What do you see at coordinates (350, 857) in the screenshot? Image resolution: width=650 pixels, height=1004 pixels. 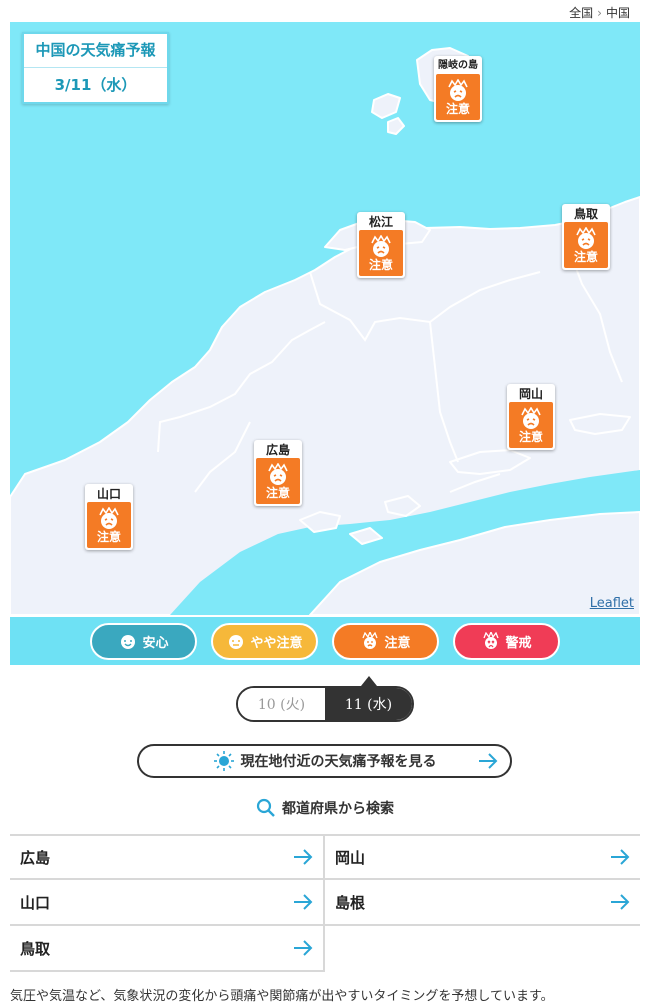 I see `prefecture-name: 岡山` at bounding box center [350, 857].